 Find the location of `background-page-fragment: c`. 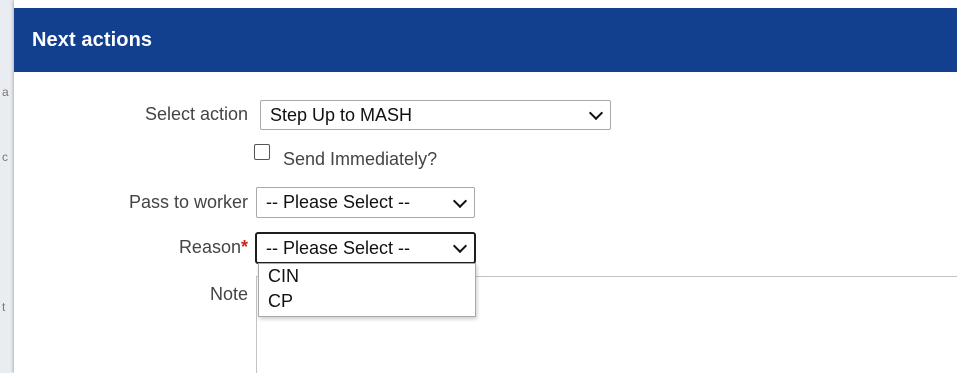

background-page-fragment: c is located at coordinates (5, 157).